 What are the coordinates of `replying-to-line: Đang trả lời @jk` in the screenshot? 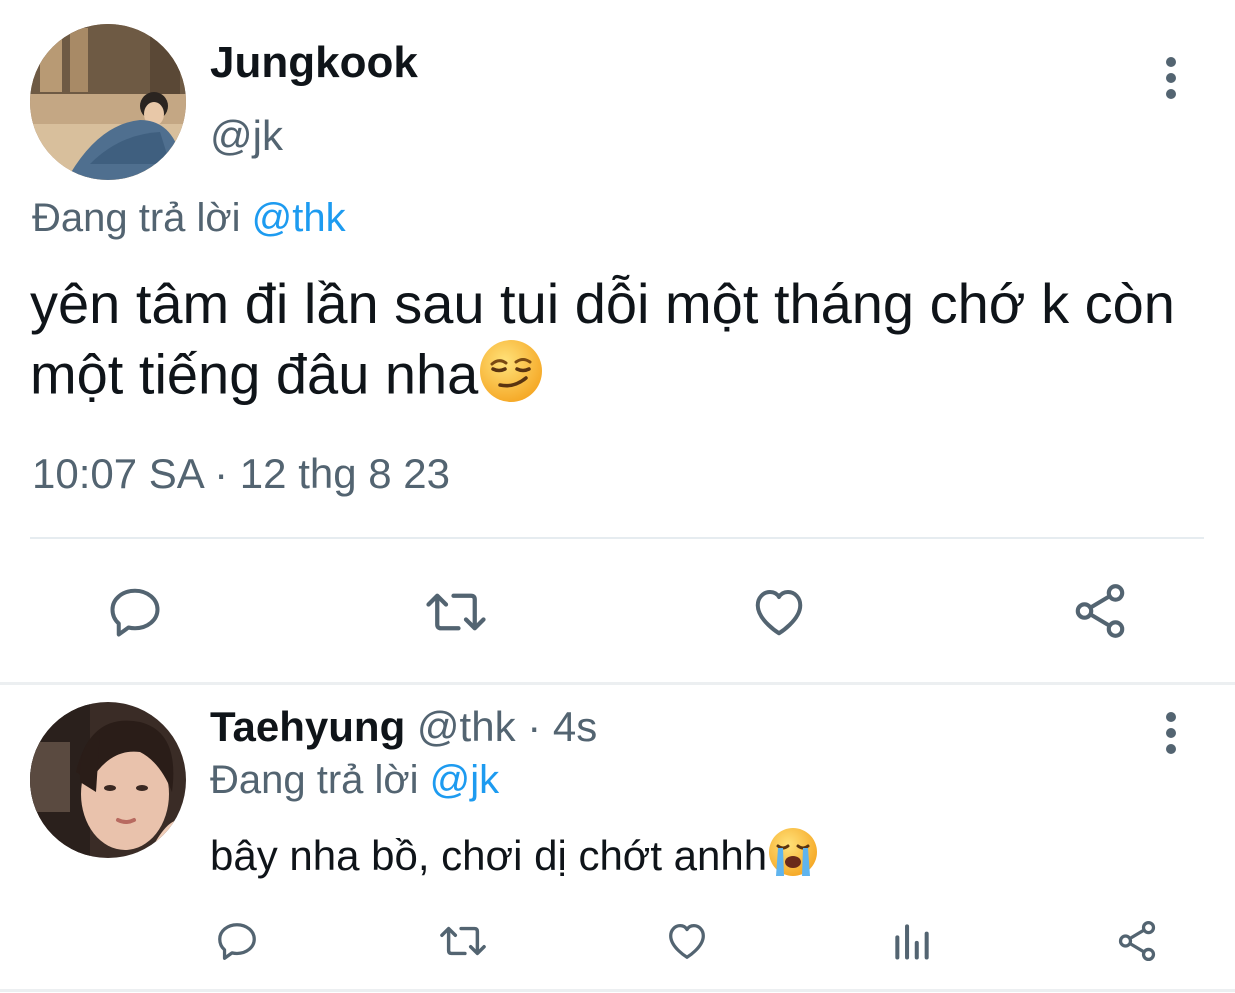 It's located at (354, 780).